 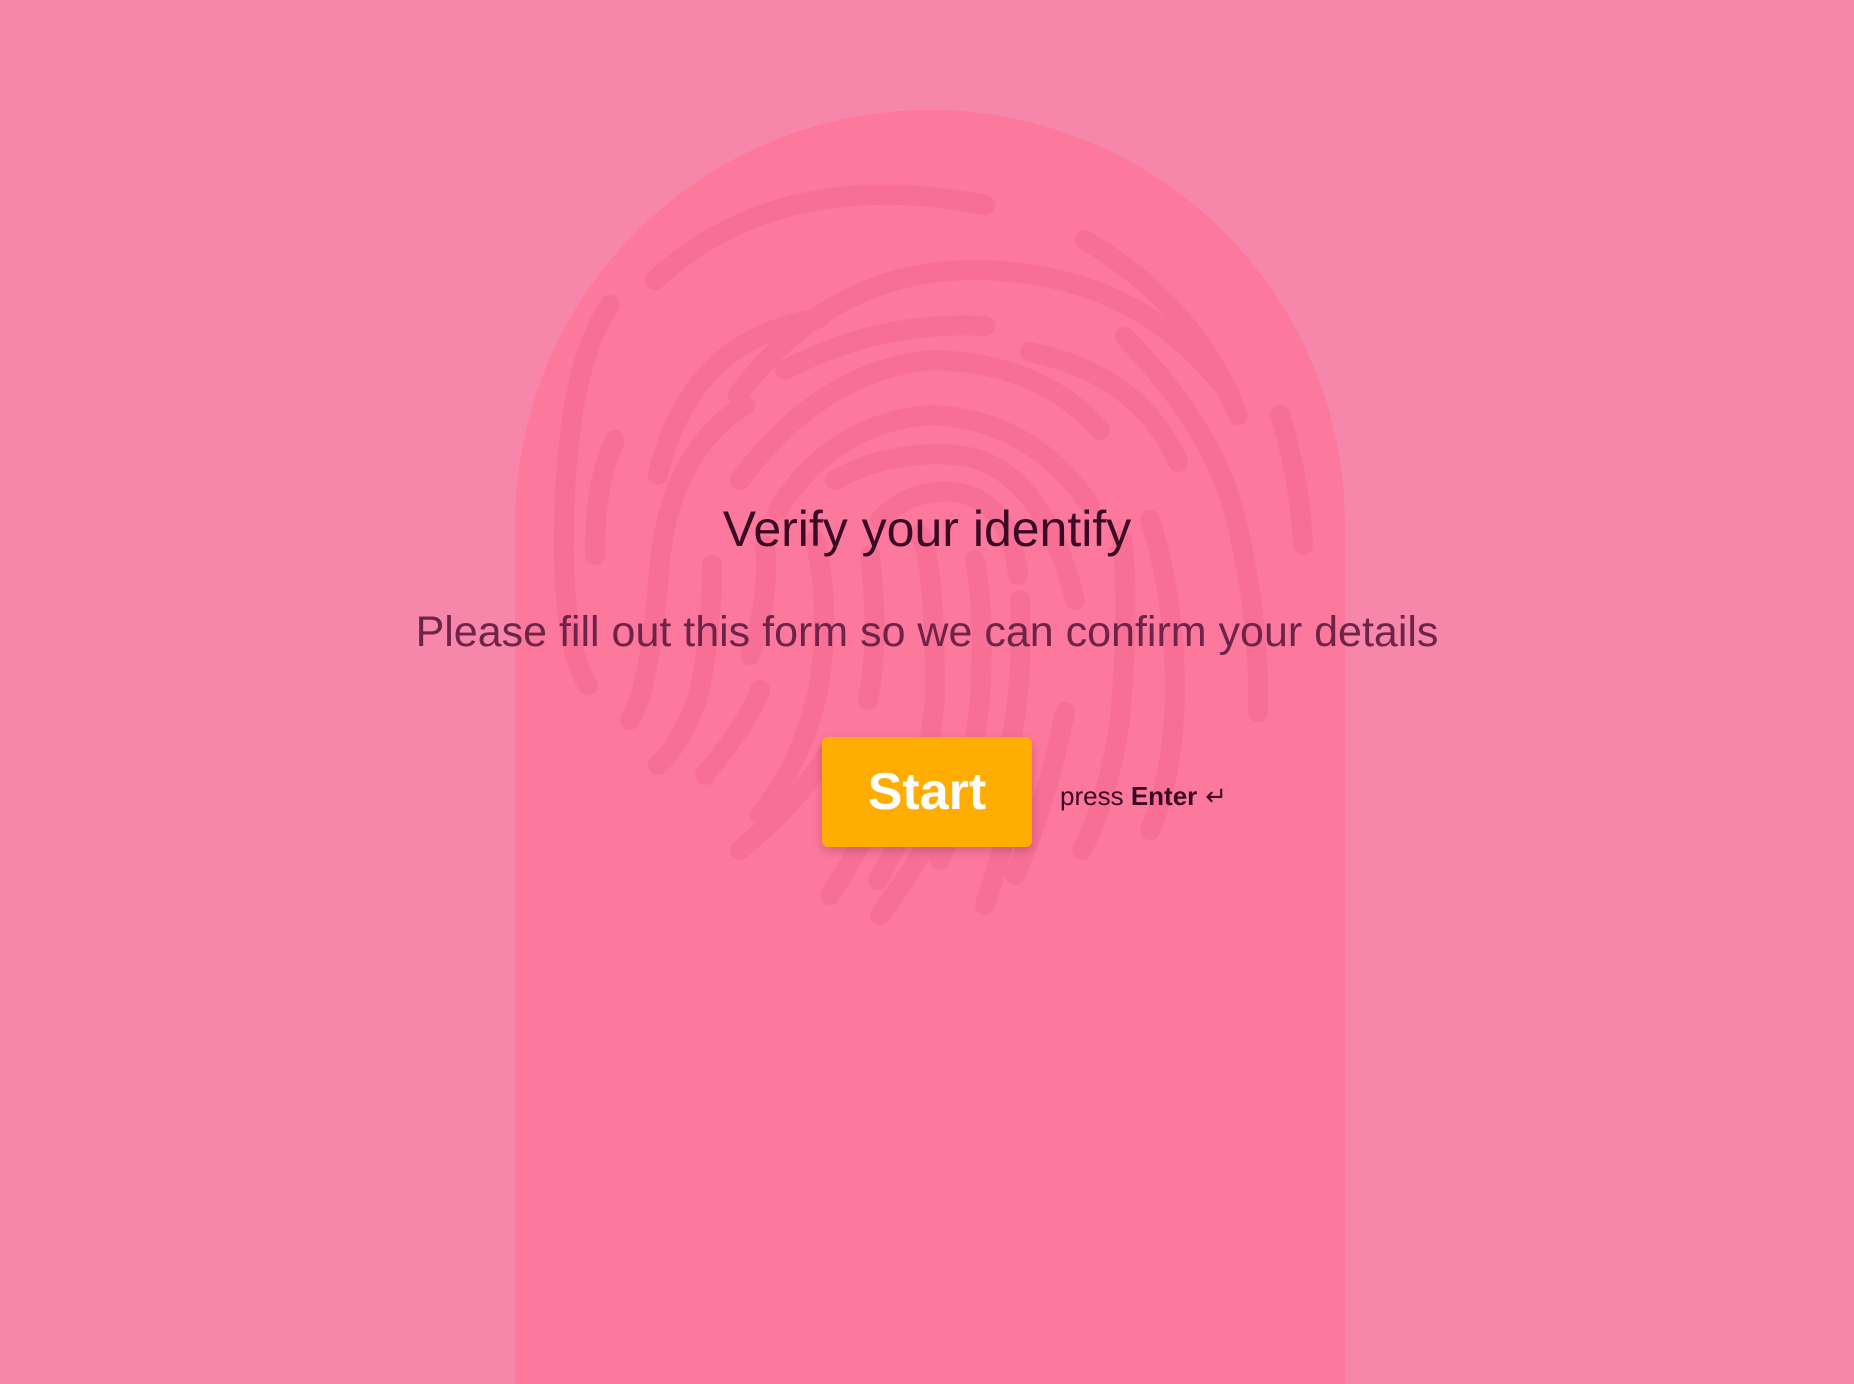 What do you see at coordinates (1164, 796) in the screenshot?
I see `hint-key: Enter` at bounding box center [1164, 796].